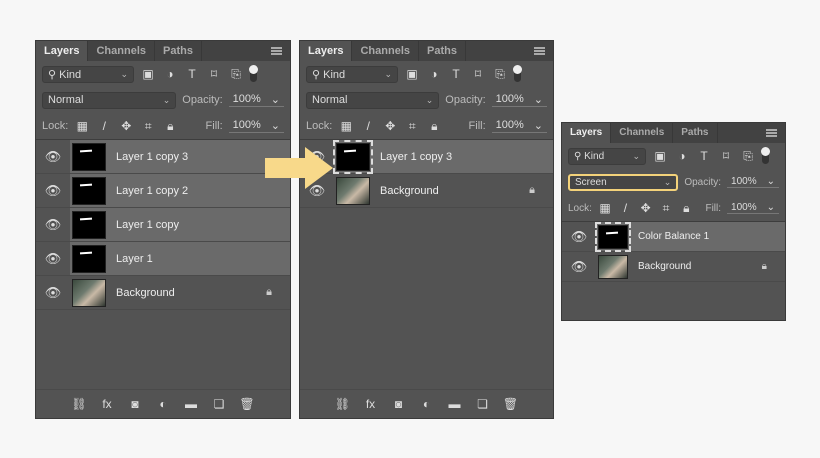 The width and height of the screenshot is (820, 458). I want to click on layer-row: 👁︎ Layer 1 copy 2, so click(163, 191).